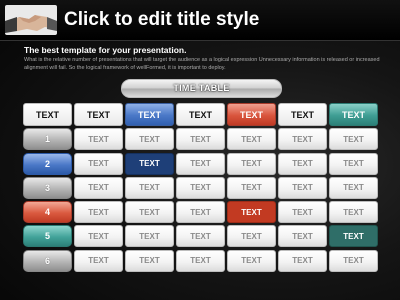  What do you see at coordinates (47, 187) in the screenshot?
I see `row-number: 3` at bounding box center [47, 187].